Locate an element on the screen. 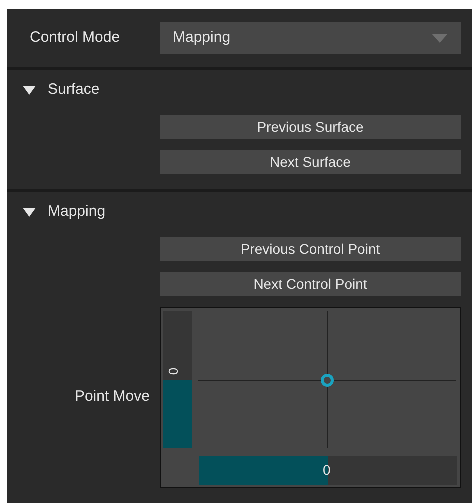 The image size is (472, 503). control-mode-label: Control Mode is located at coordinates (75, 38).